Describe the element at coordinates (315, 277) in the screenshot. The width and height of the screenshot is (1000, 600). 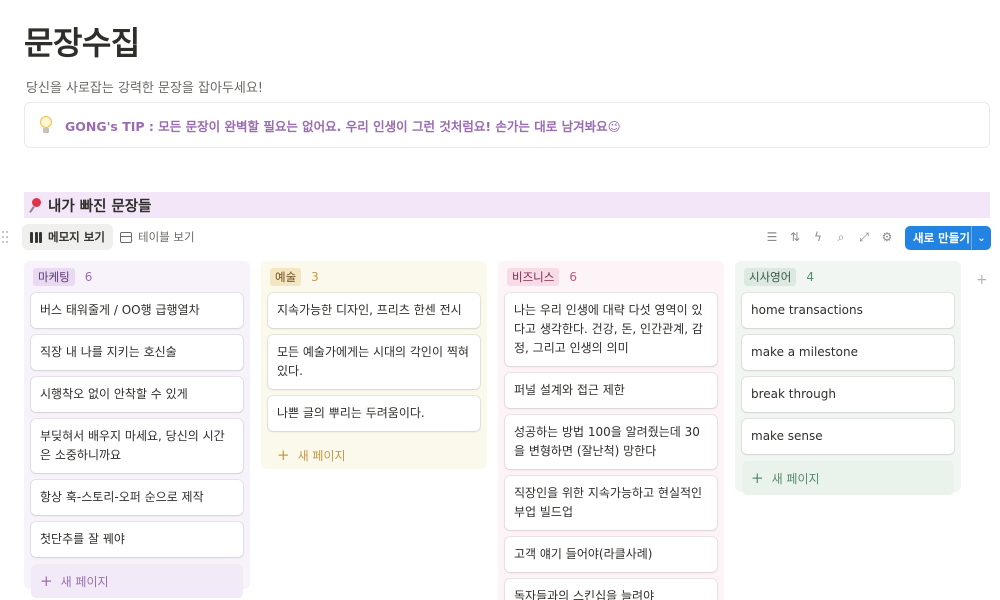
I see `group-count: 3` at that location.